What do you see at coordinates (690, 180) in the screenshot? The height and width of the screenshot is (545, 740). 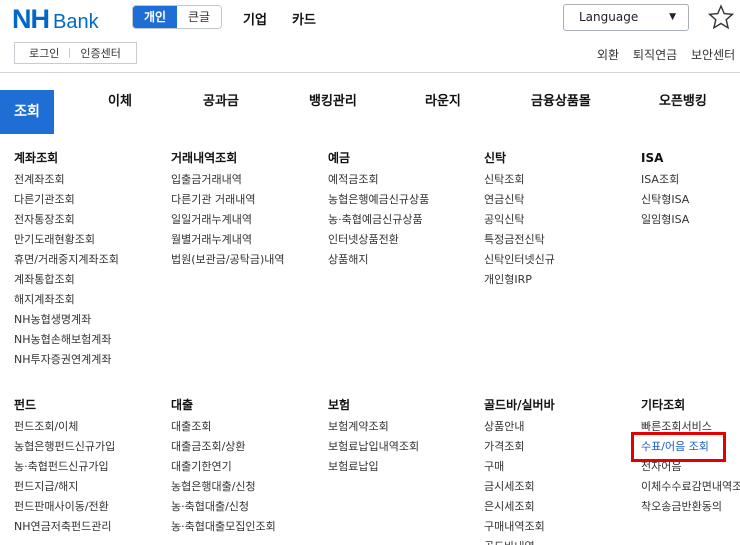 I see `menu-item: ISA조회` at bounding box center [690, 180].